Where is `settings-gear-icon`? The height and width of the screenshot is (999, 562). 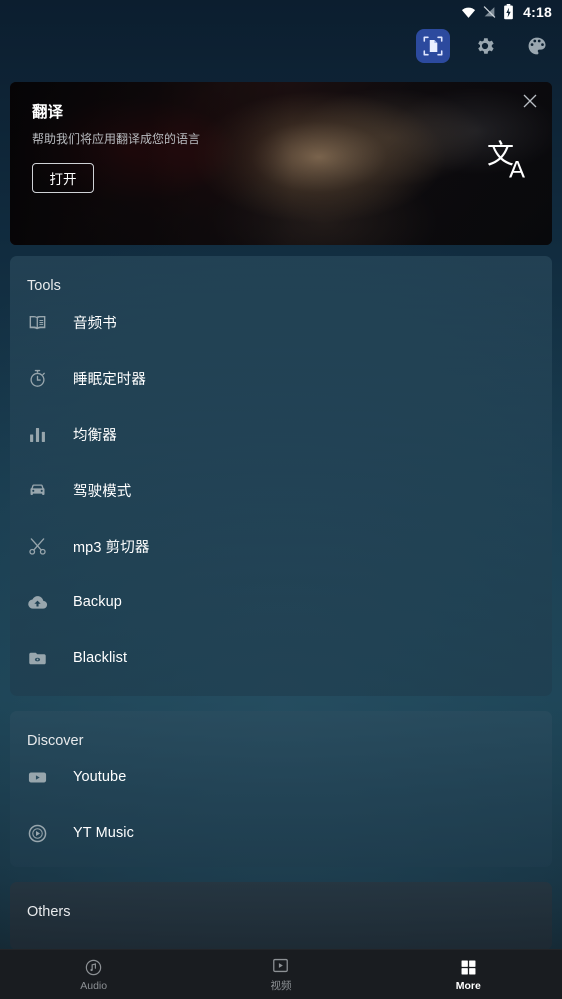
settings-gear-icon is located at coordinates (486, 46).